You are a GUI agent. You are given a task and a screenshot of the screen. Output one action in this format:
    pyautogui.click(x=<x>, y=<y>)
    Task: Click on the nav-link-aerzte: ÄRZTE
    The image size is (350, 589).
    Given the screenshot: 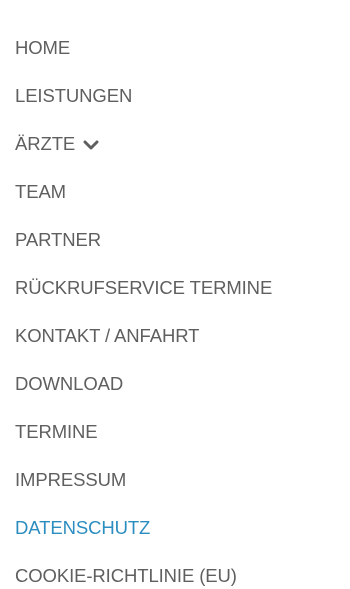 What is the action you would take?
    pyautogui.click(x=57, y=144)
    